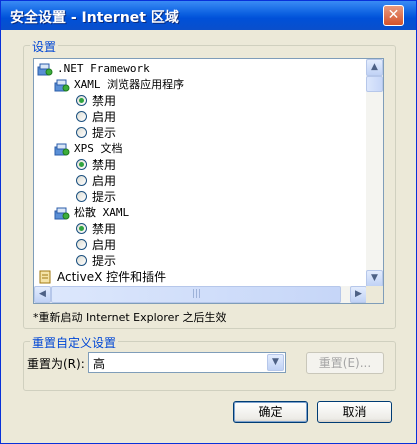 Image resolution: width=417 pixels, height=444 pixels. I want to click on tree-category-label: XAML 浏览器应用程序, so click(129, 84).